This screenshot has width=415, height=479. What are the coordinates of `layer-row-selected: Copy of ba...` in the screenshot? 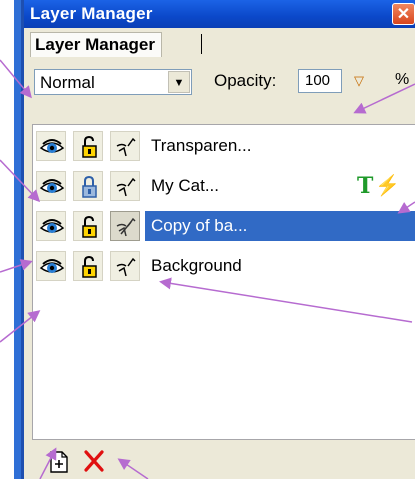 It's located at (224, 226).